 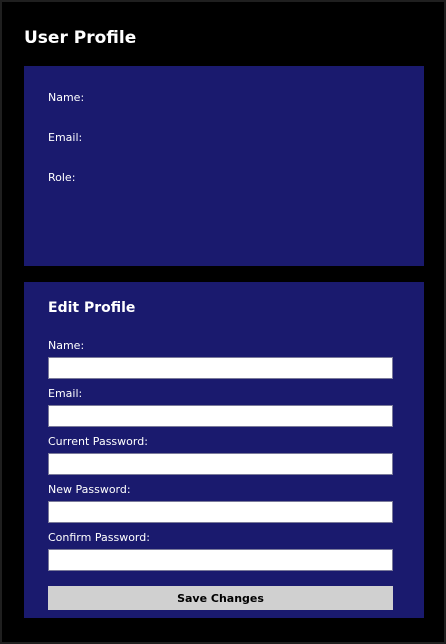 What do you see at coordinates (65, 393) in the screenshot?
I see `email-field-label: Email:` at bounding box center [65, 393].